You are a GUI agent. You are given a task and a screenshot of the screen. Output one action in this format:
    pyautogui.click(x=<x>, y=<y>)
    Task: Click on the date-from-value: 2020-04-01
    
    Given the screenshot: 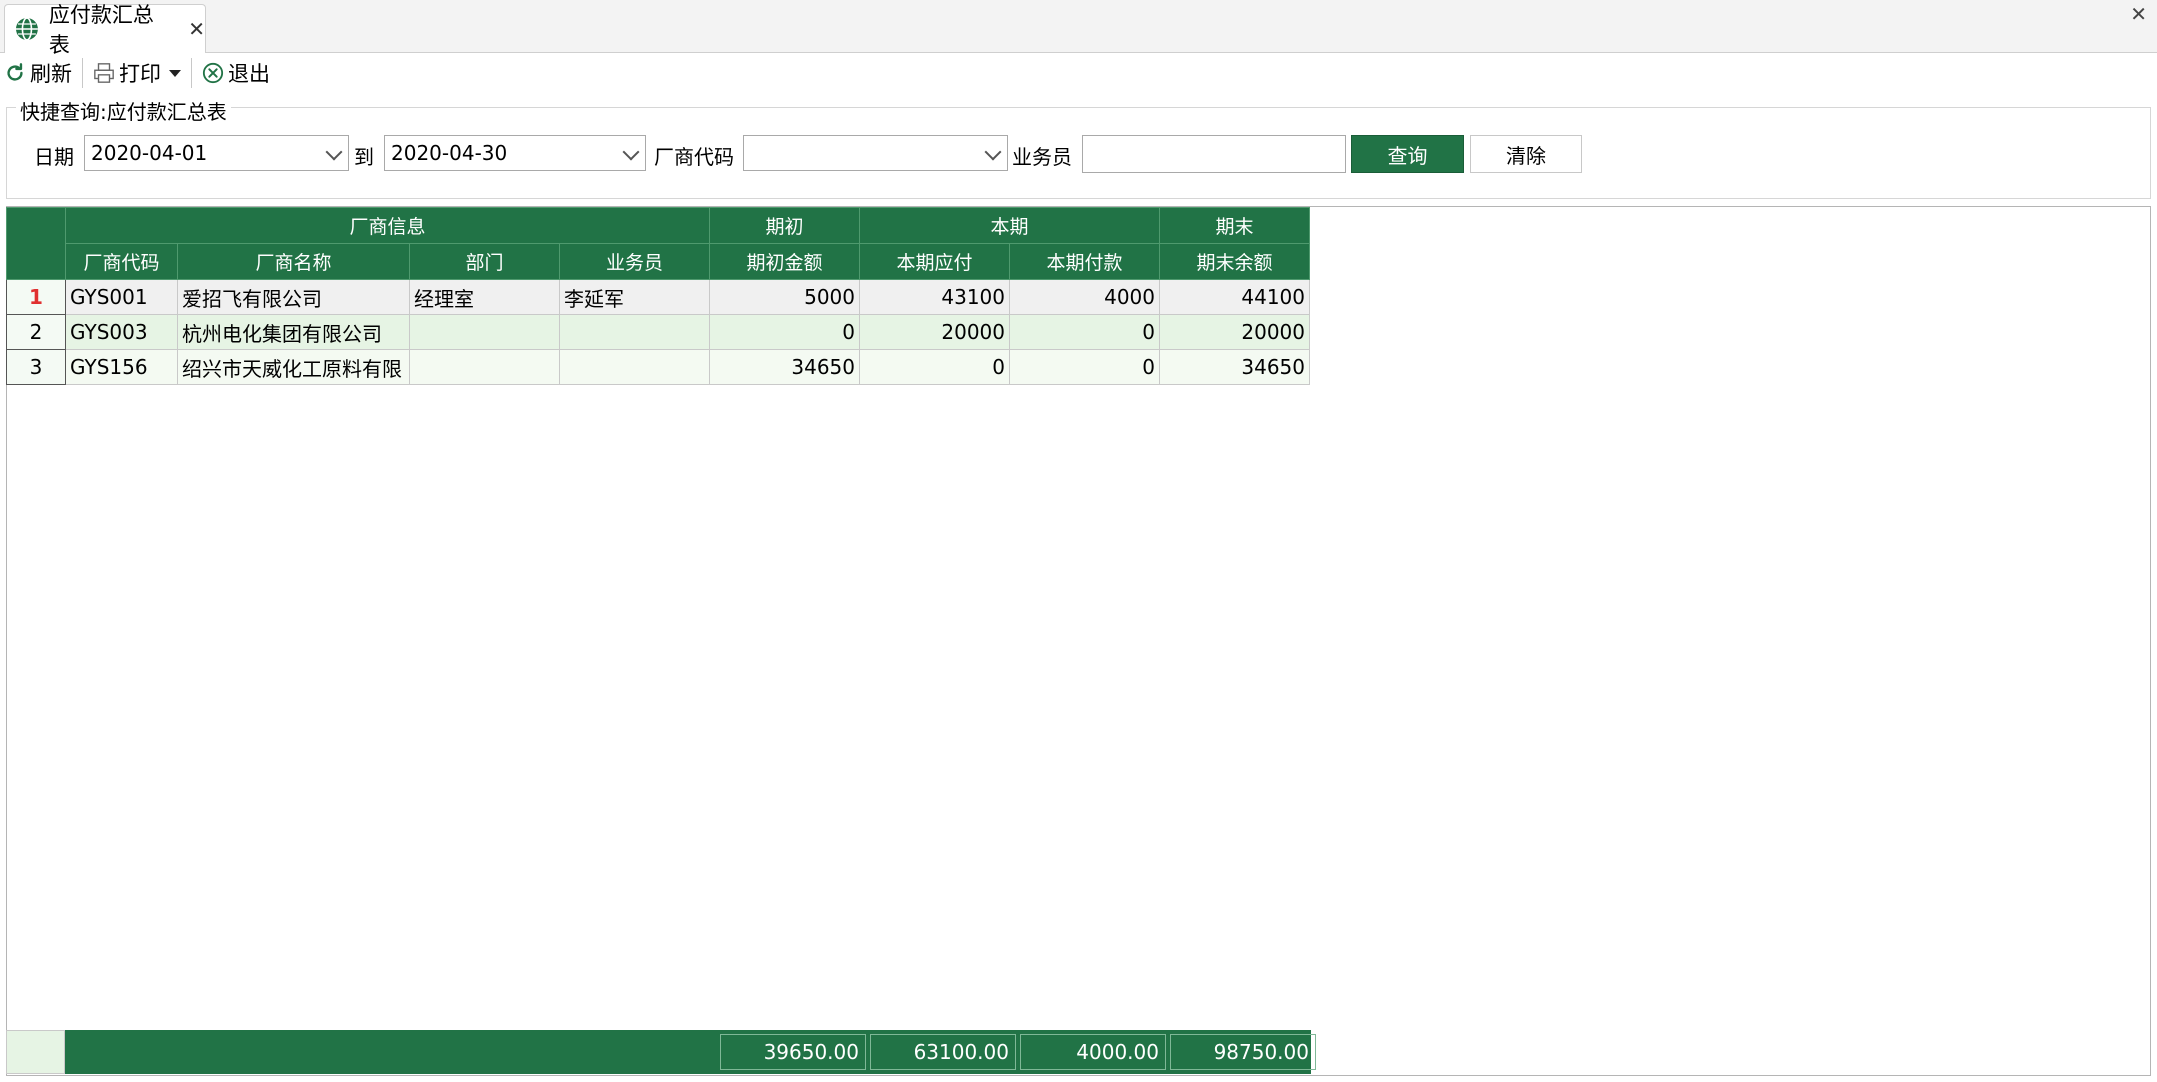 What is the action you would take?
    pyautogui.click(x=149, y=153)
    